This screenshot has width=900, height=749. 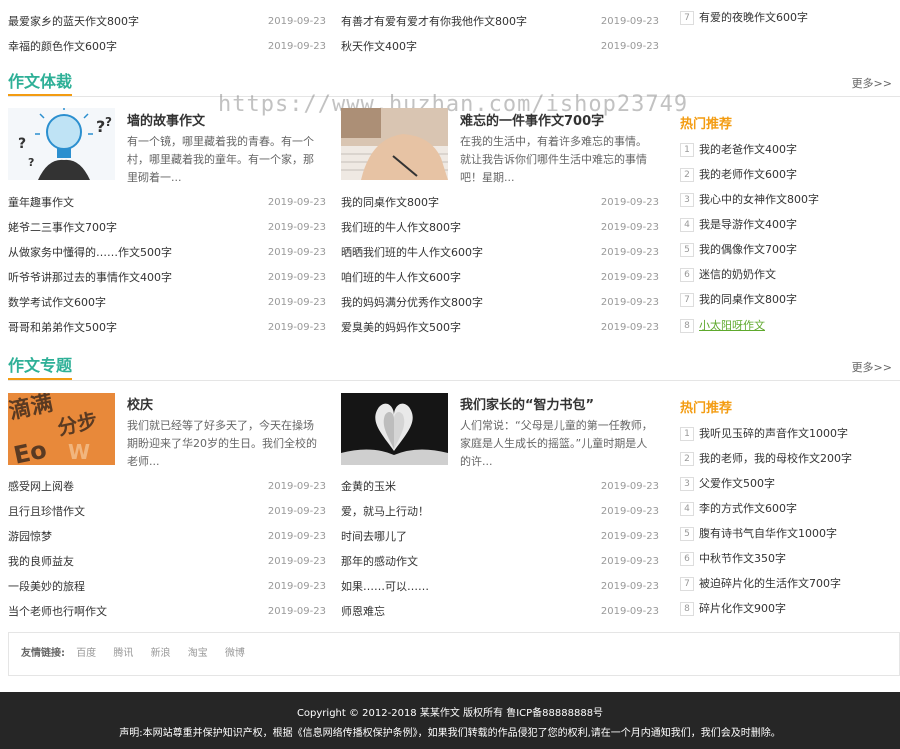 I want to click on list-item: 时间去哪儿了 2019-09-23, so click(x=500, y=537).